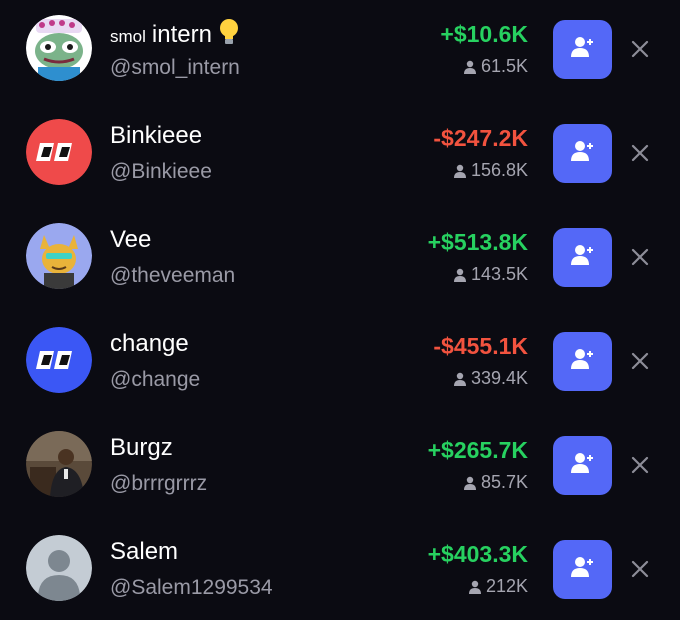  I want to click on follower-count-text: 156.8K, so click(499, 170).